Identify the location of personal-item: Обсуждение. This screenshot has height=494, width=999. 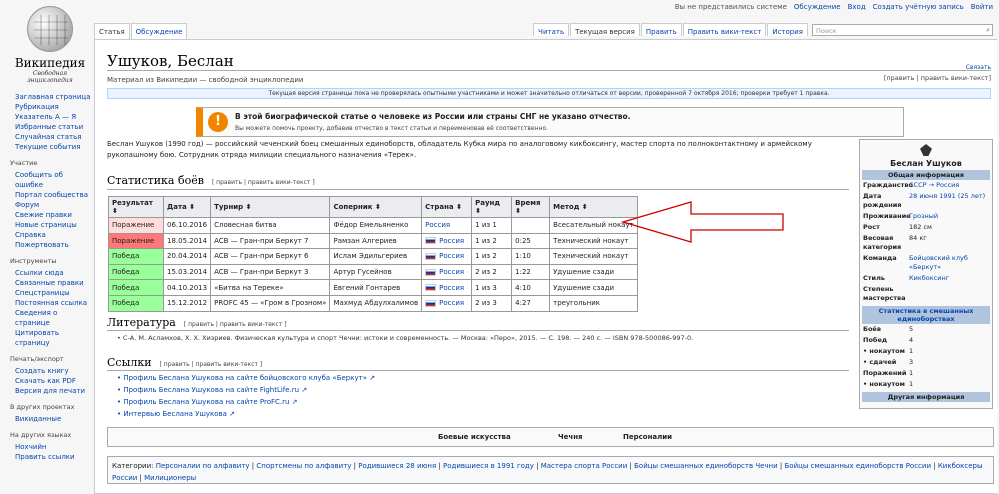
(817, 7).